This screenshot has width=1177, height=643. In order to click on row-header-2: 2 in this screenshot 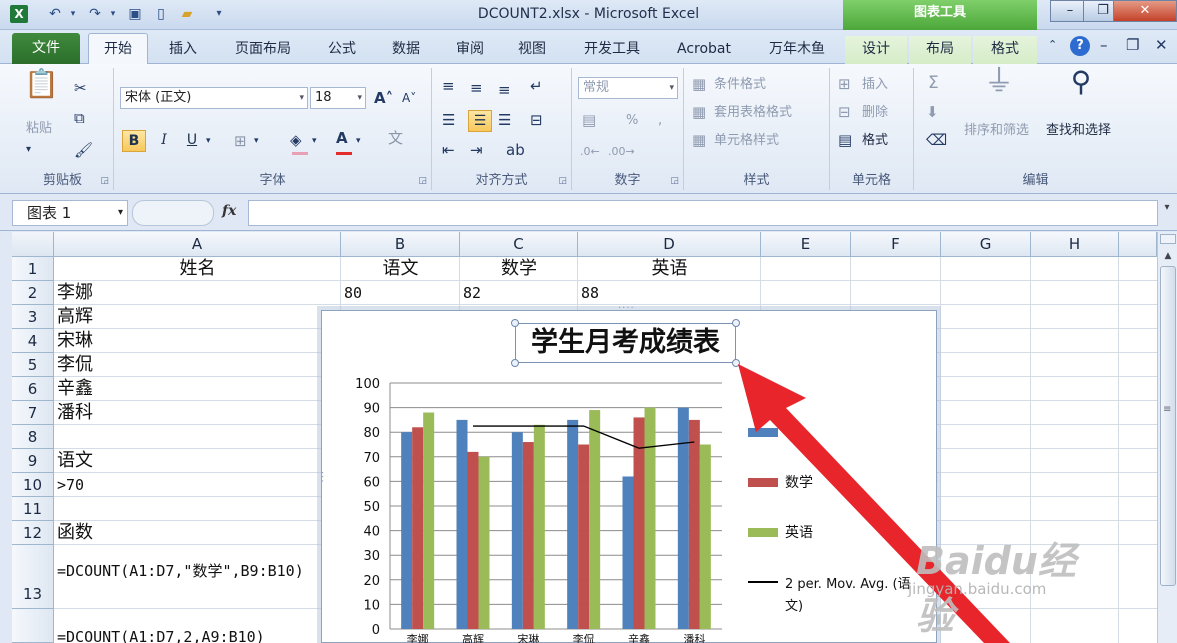, I will do `click(33, 293)`.